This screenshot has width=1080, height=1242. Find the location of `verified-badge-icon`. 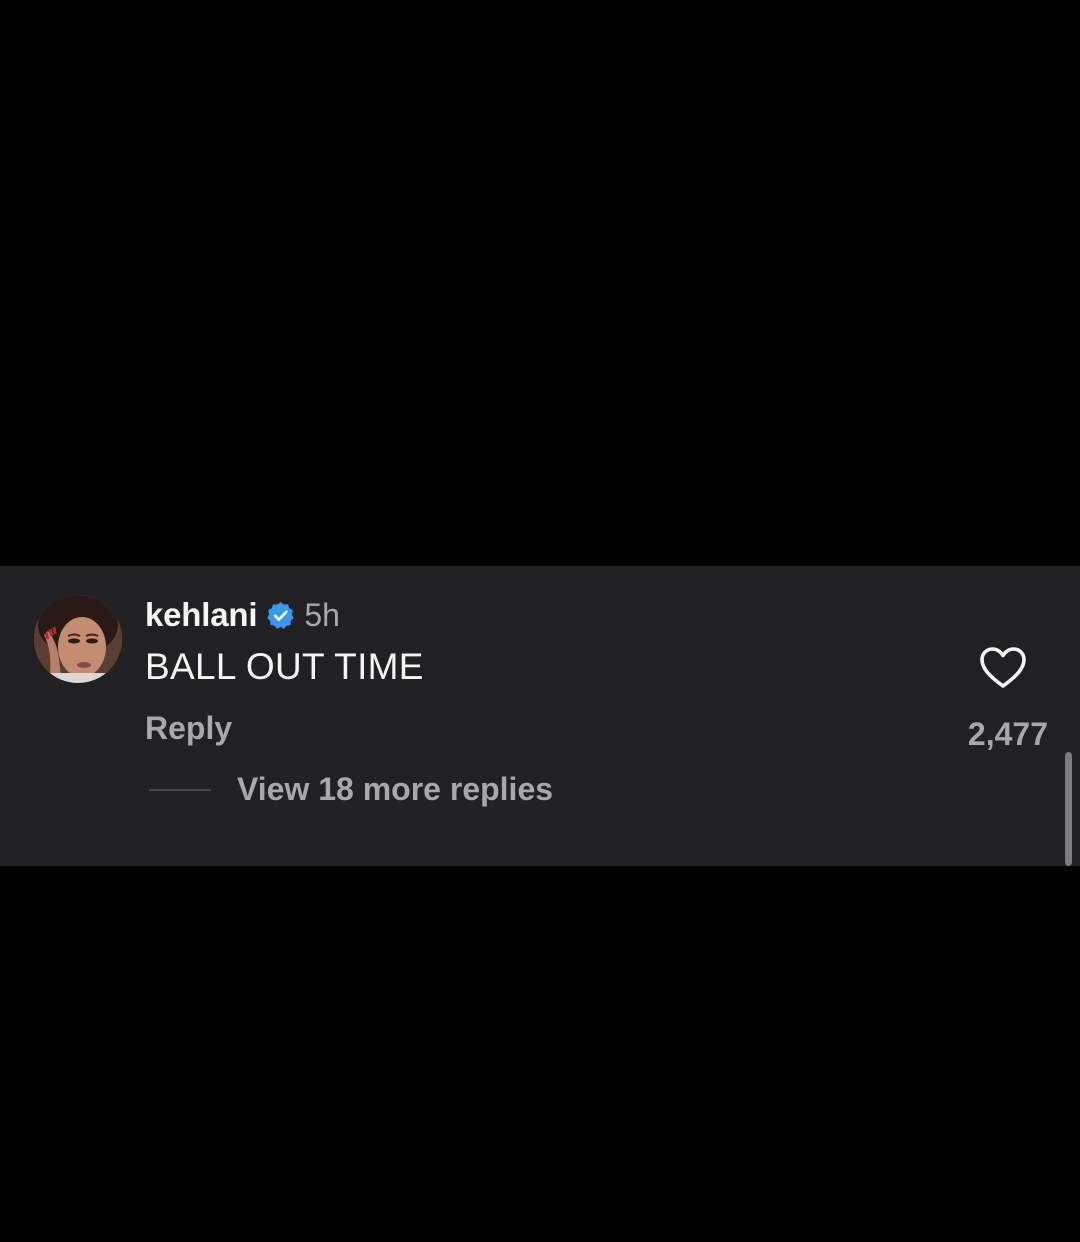

verified-badge-icon is located at coordinates (280, 615).